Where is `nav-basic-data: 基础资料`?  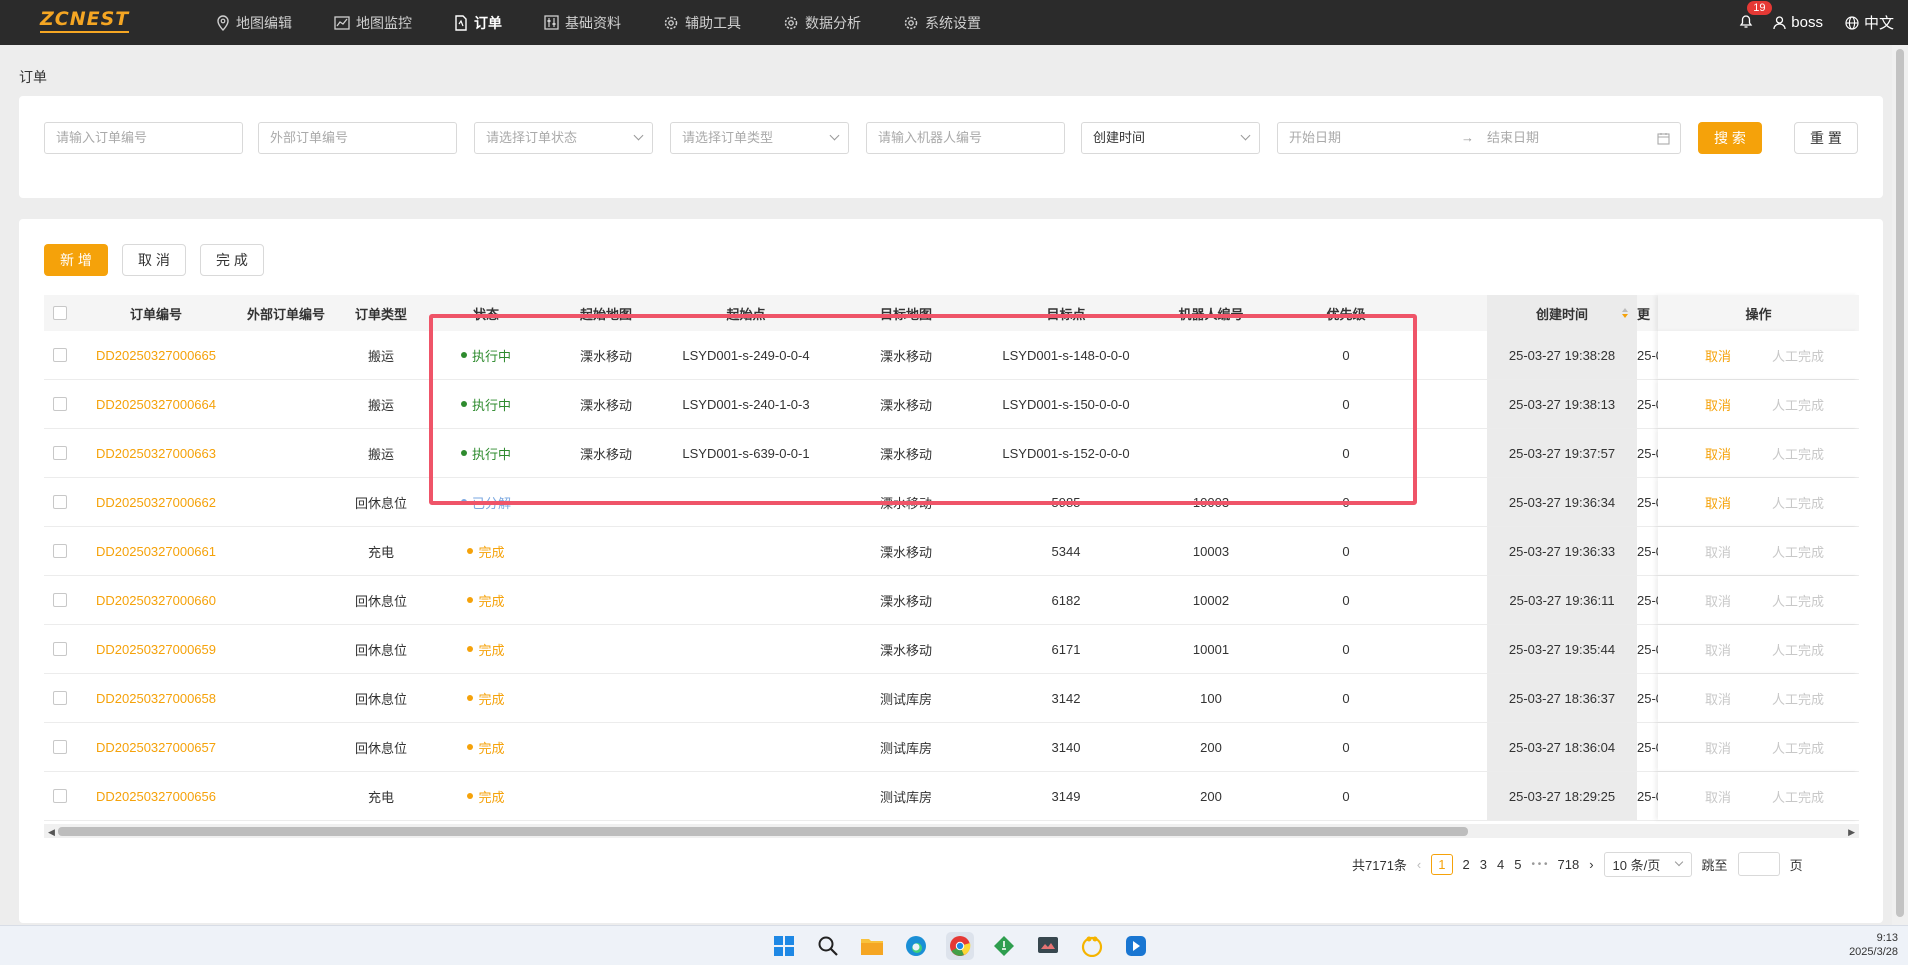
nav-basic-data: 基础资料 is located at coordinates (582, 22).